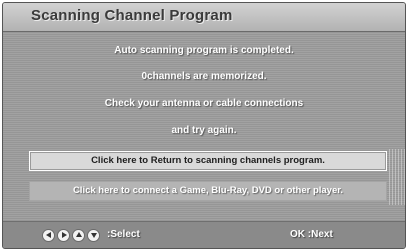 This screenshot has height=250, width=414. Describe the element at coordinates (93, 235) in the screenshot. I see `arrow-down-icon` at that location.